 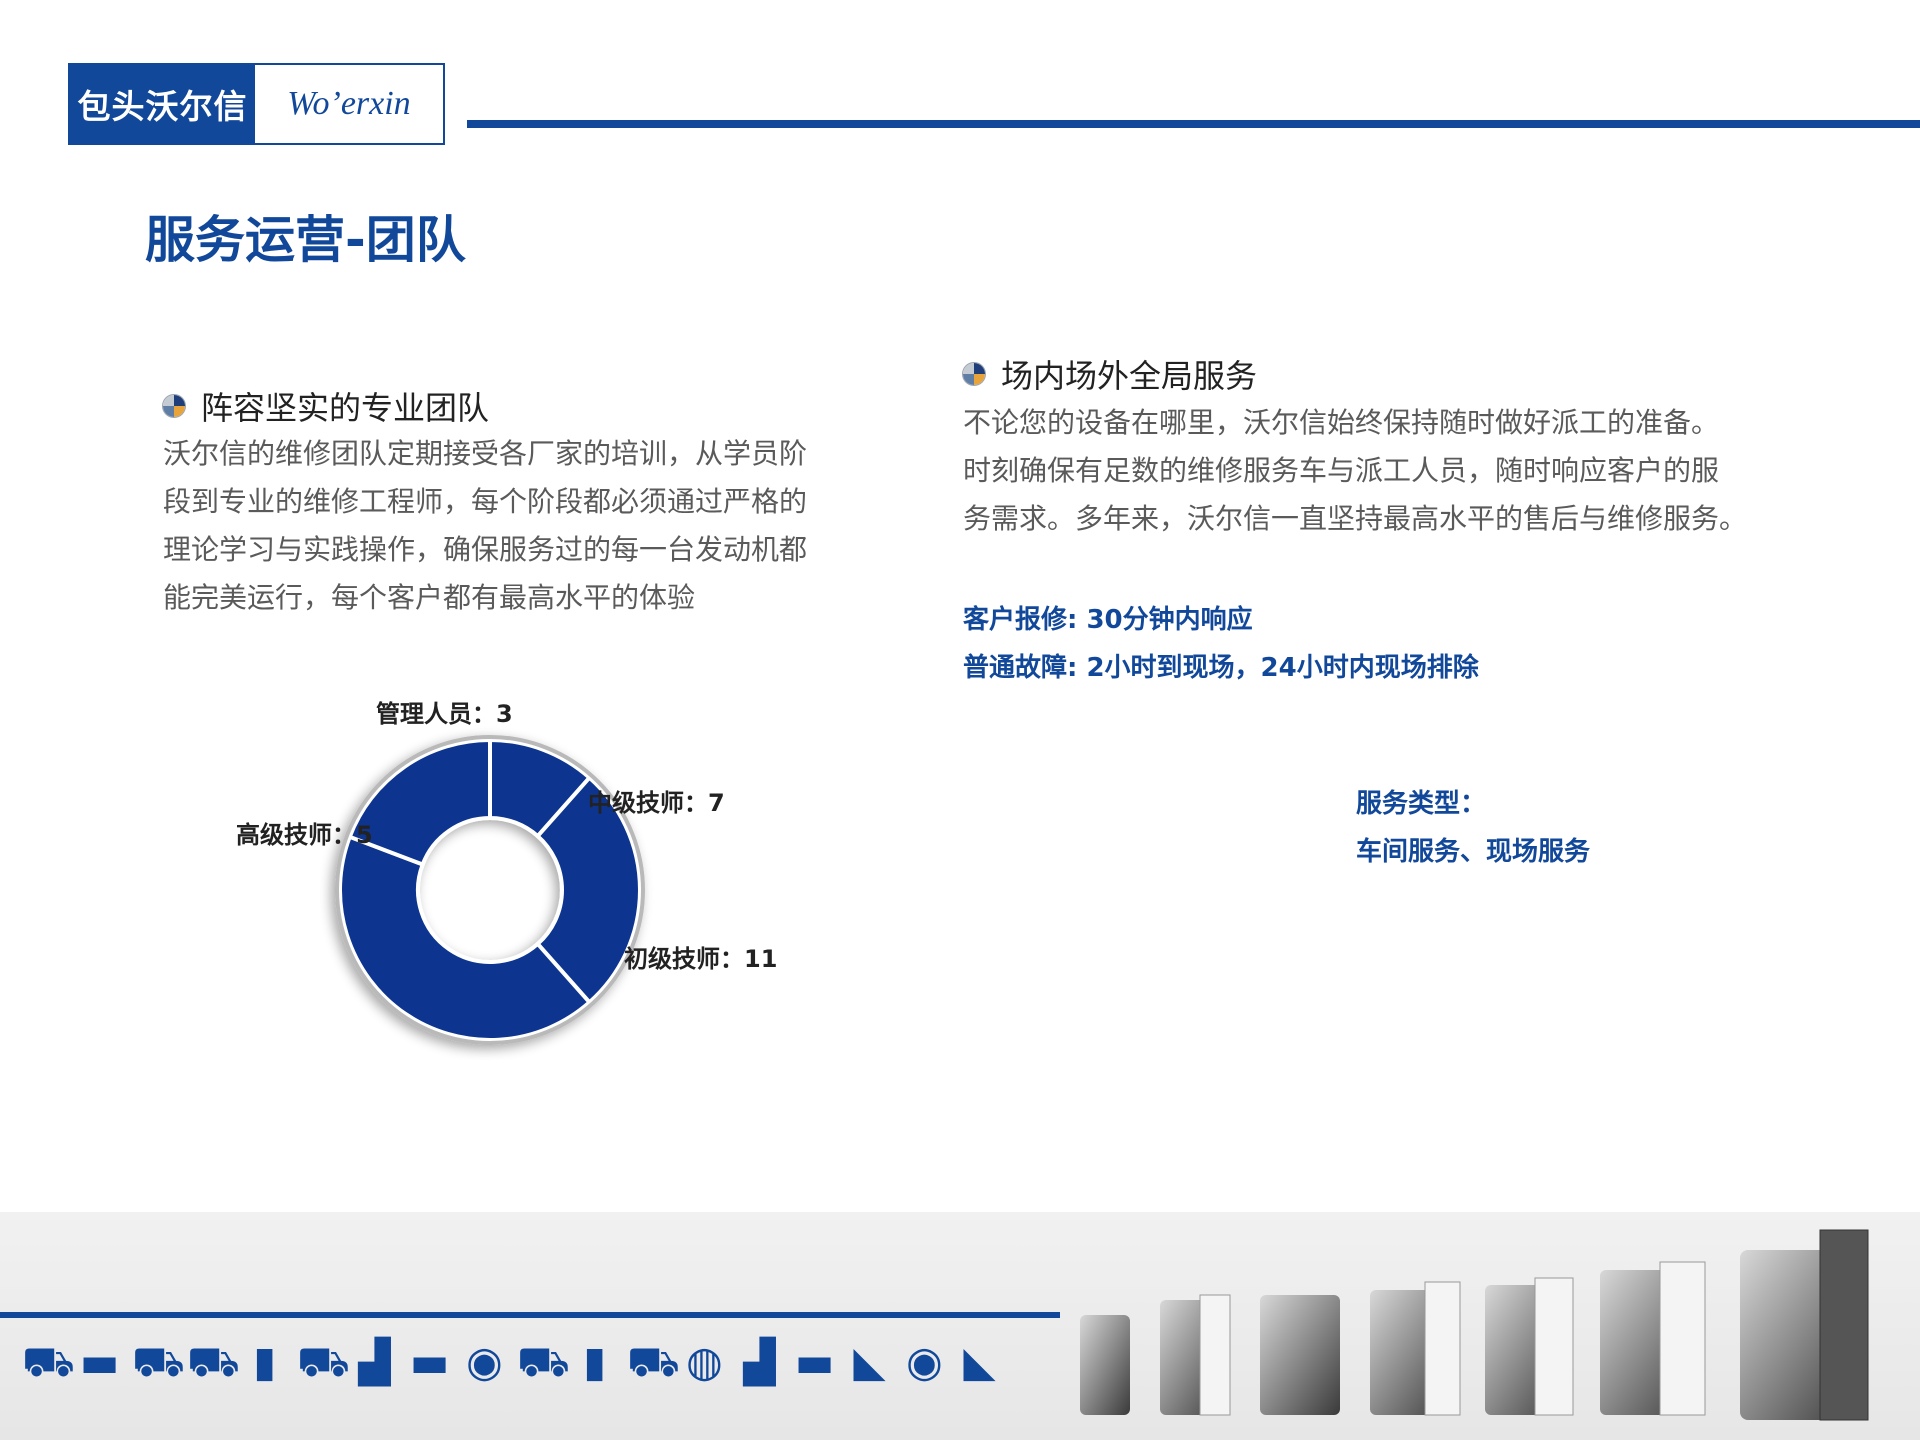 What do you see at coordinates (485, 501) in the screenshot?
I see `left-line: 段到专业的维修工程师，每个阶段都必须通过严格的` at bounding box center [485, 501].